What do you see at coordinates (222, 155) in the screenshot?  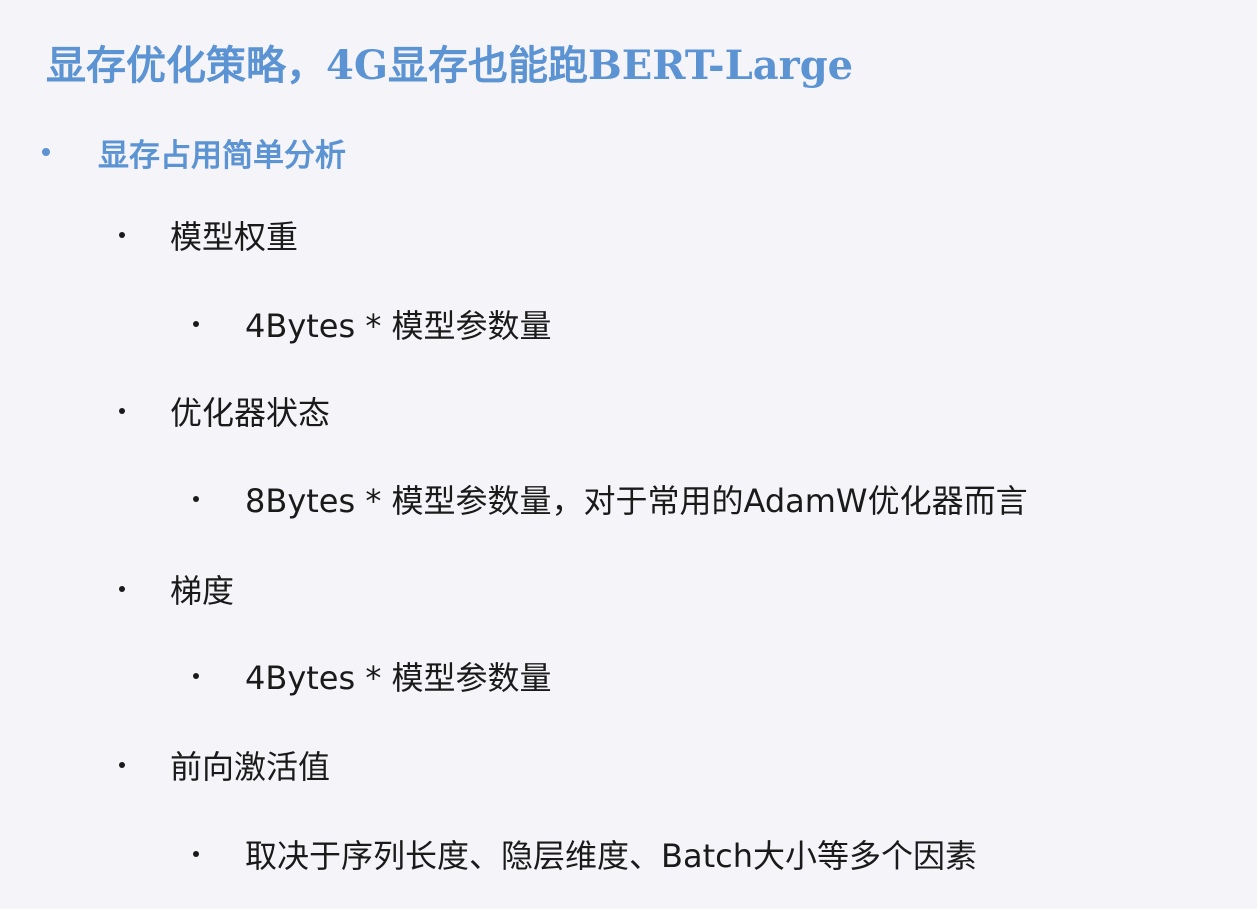 I see `bullet-text: 显存占用简单分析` at bounding box center [222, 155].